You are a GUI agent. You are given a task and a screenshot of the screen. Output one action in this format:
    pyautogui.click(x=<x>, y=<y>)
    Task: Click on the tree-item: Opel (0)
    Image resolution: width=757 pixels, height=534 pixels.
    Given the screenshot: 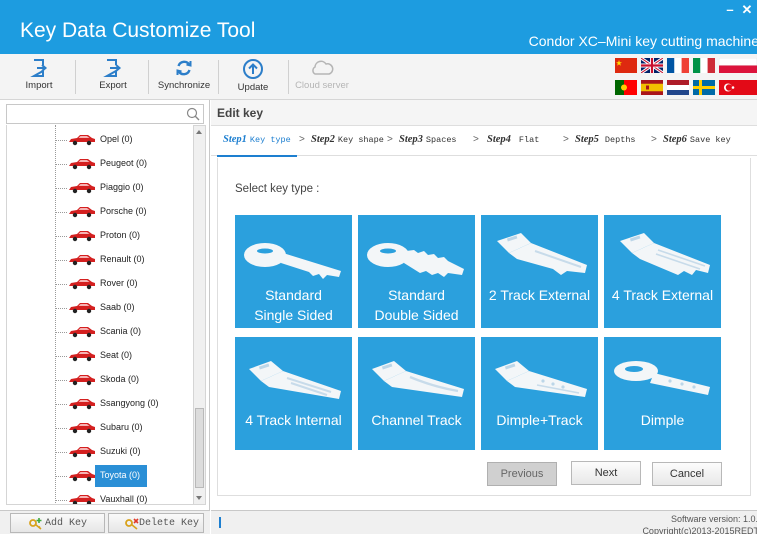 What is the action you would take?
    pyautogui.click(x=124, y=140)
    